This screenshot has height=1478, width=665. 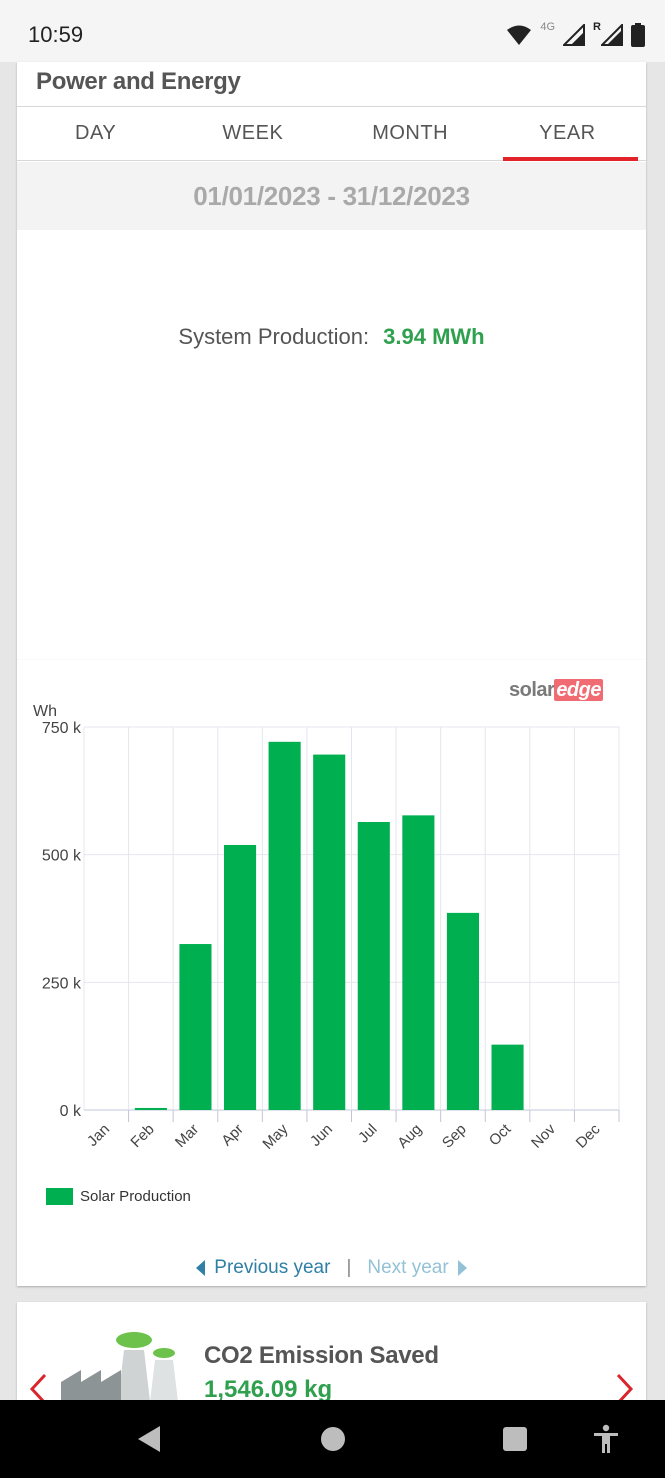 I want to click on y-tick-label: 750 k, so click(x=62, y=728).